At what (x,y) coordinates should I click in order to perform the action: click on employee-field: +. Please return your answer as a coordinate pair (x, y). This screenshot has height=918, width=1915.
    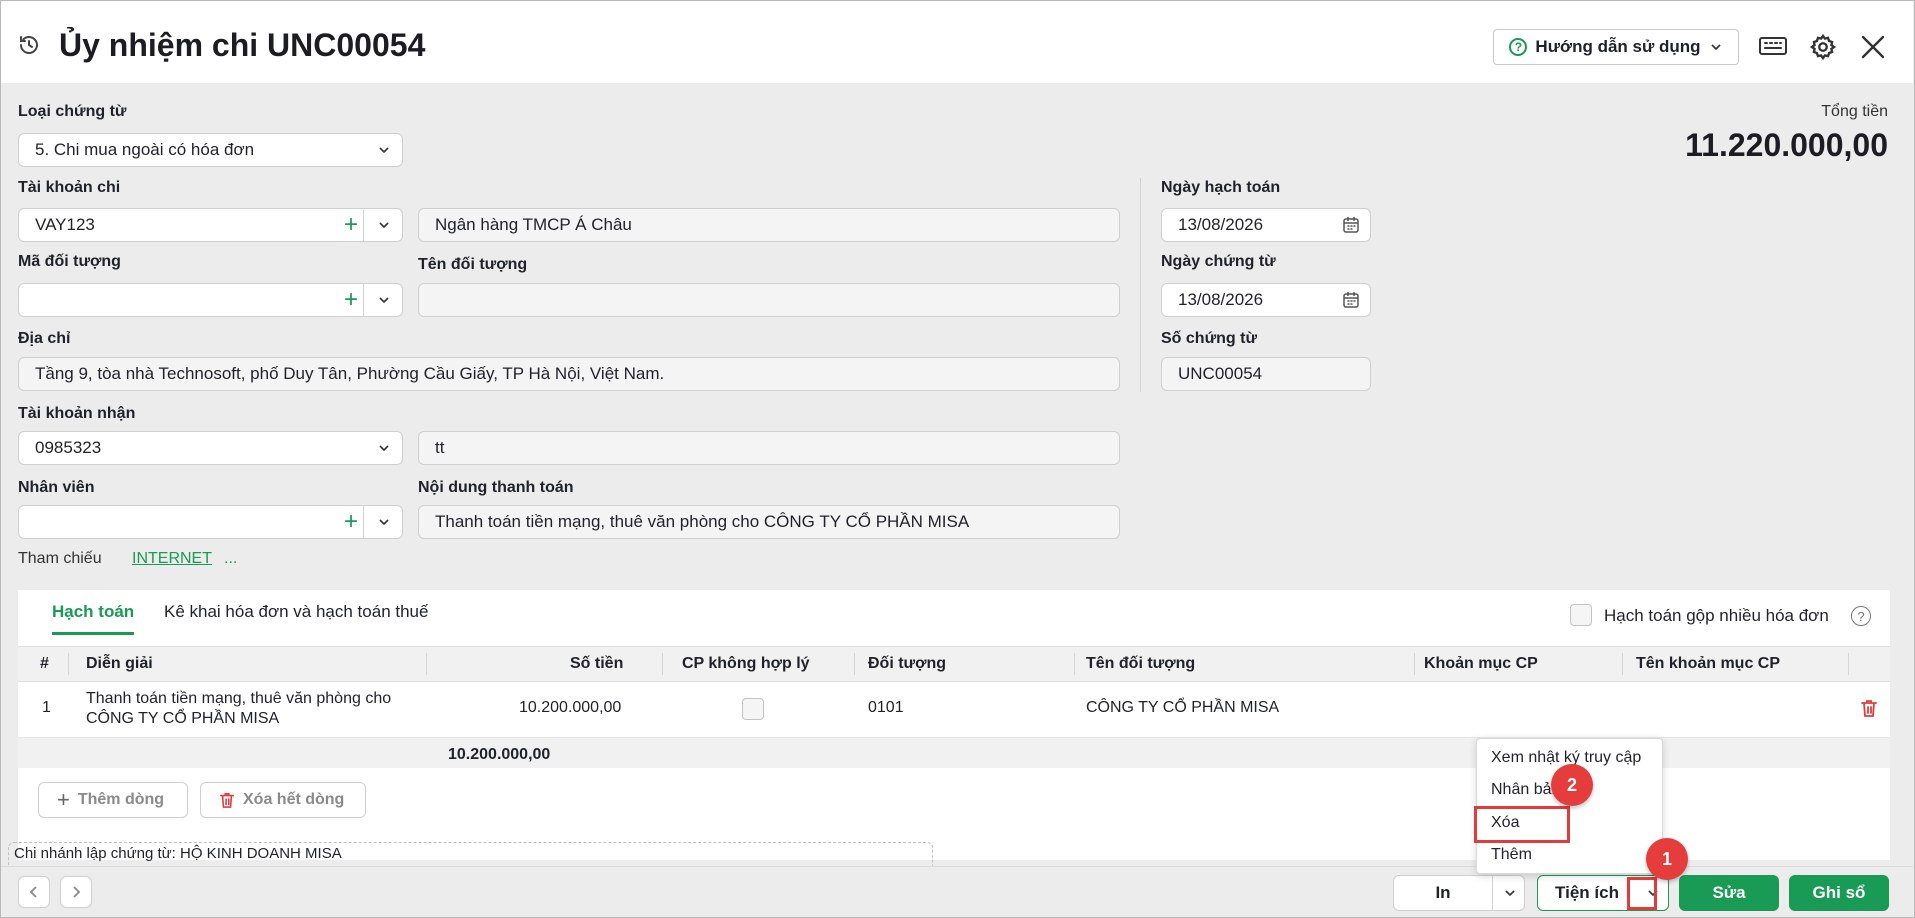
    Looking at the image, I should click on (210, 522).